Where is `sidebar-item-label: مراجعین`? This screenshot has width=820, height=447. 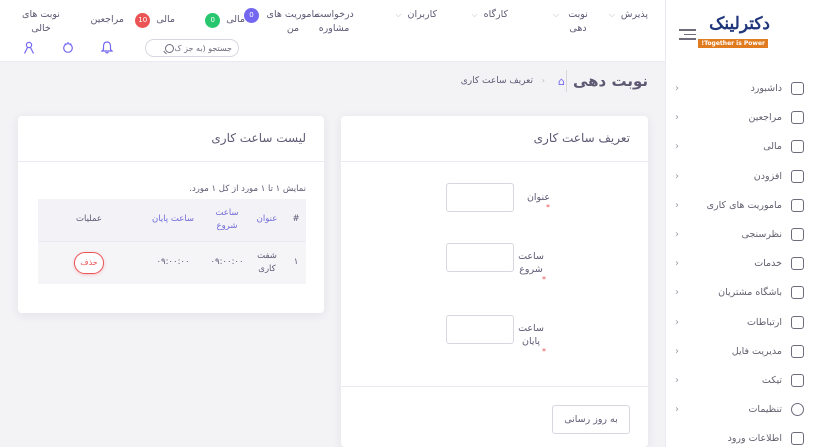
sidebar-item-label: مراجعین is located at coordinates (765, 118).